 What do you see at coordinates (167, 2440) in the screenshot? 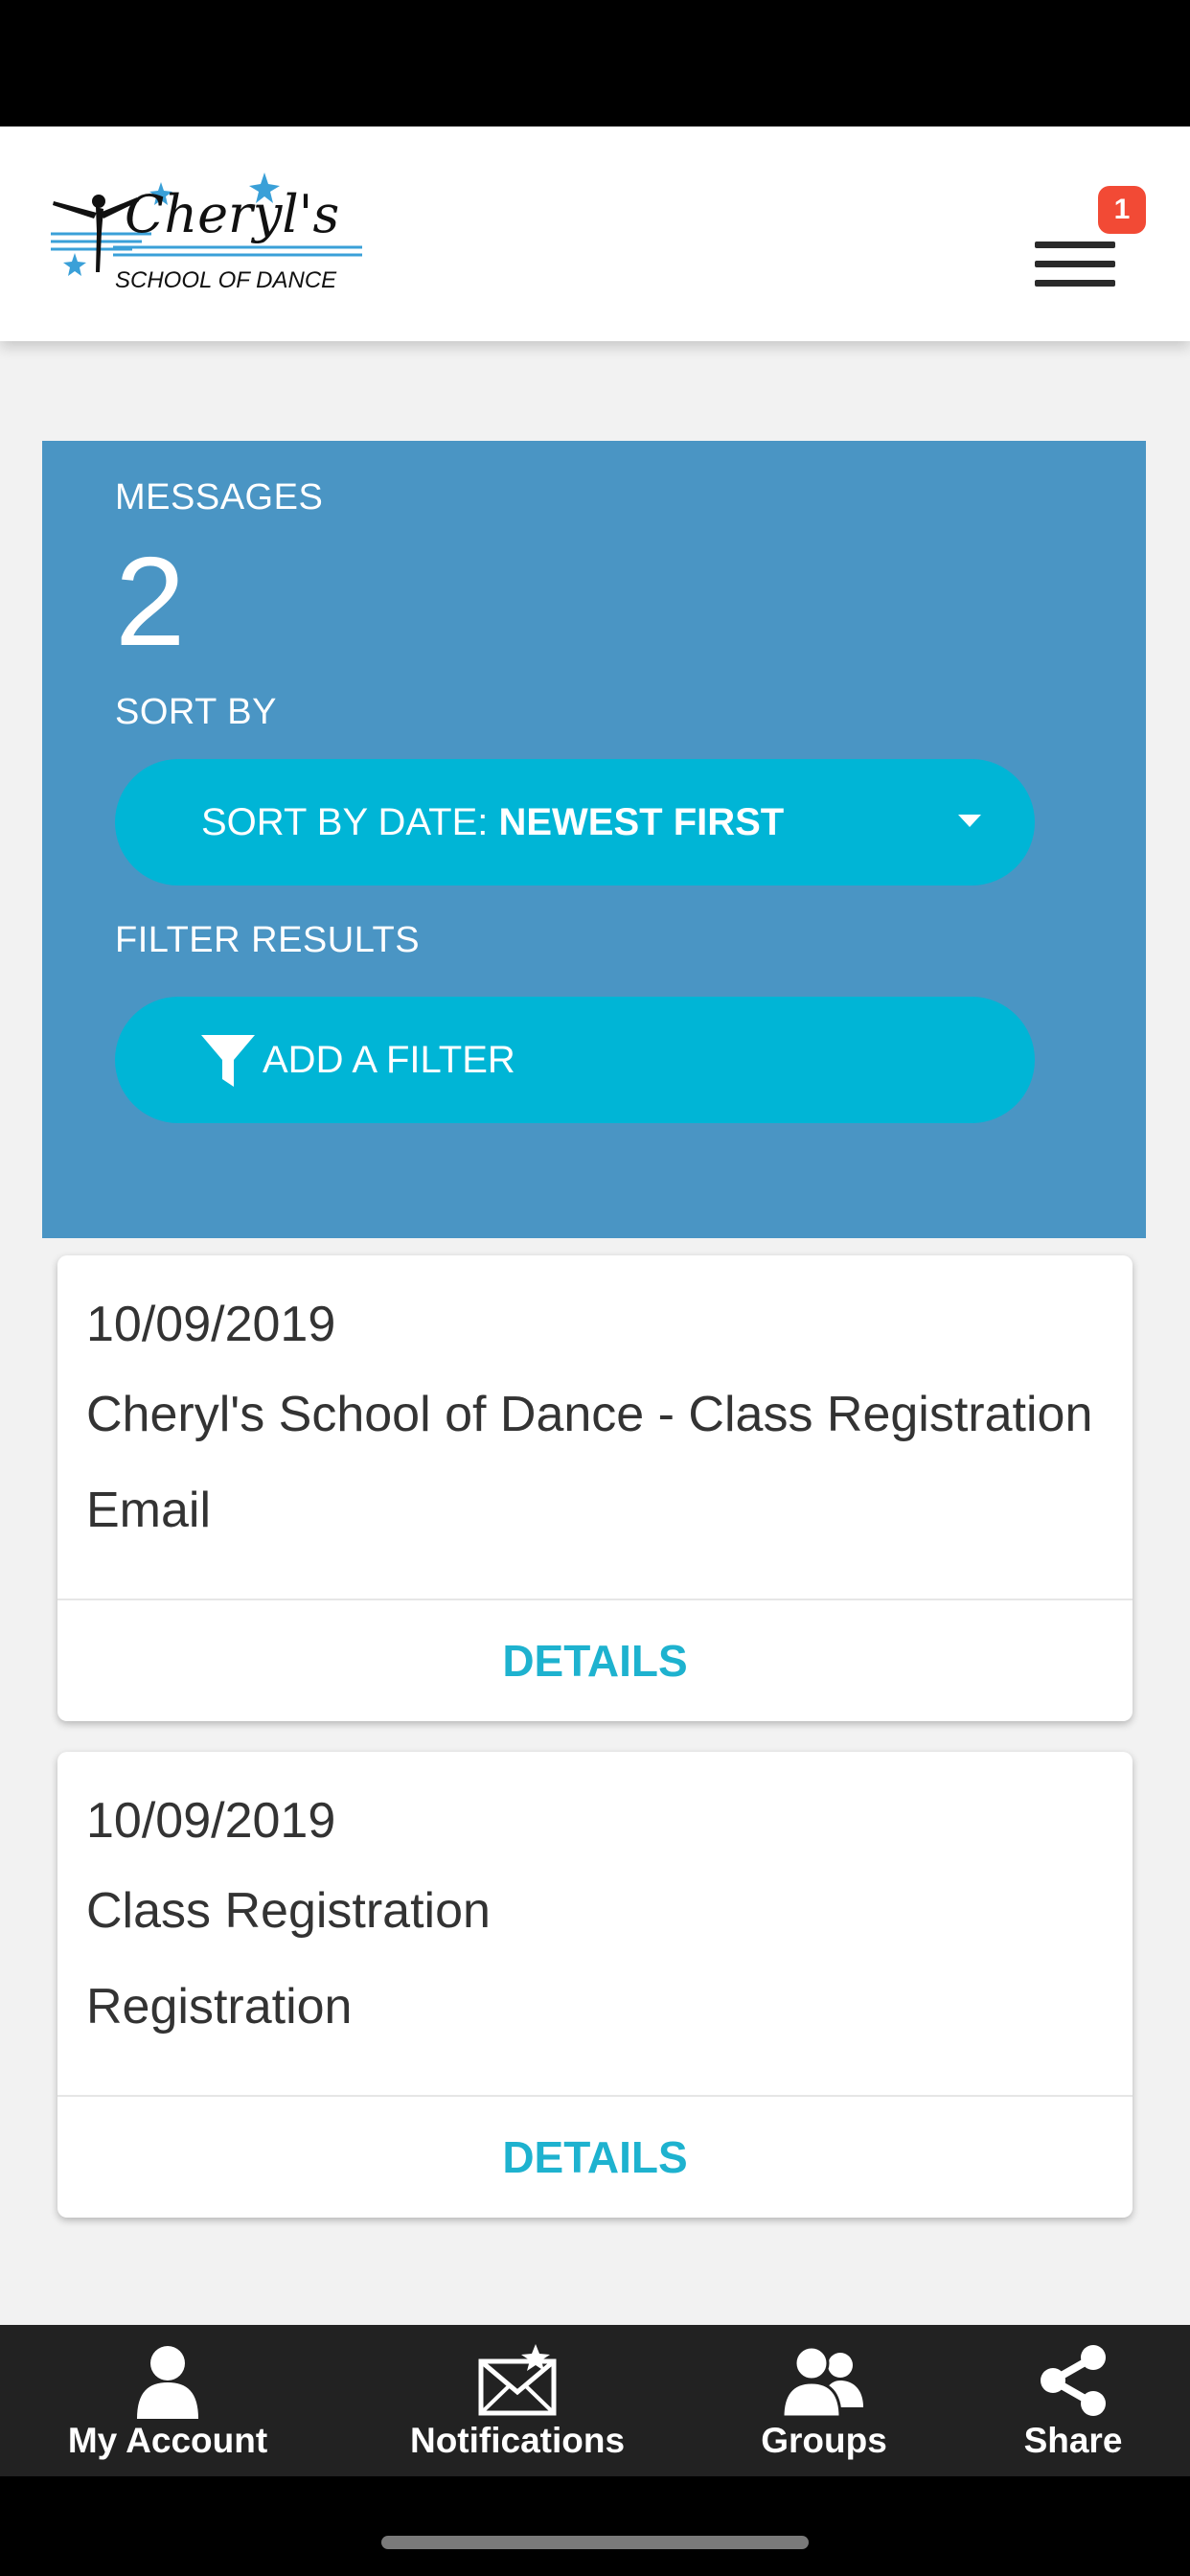
I see `nav-label: My Account` at bounding box center [167, 2440].